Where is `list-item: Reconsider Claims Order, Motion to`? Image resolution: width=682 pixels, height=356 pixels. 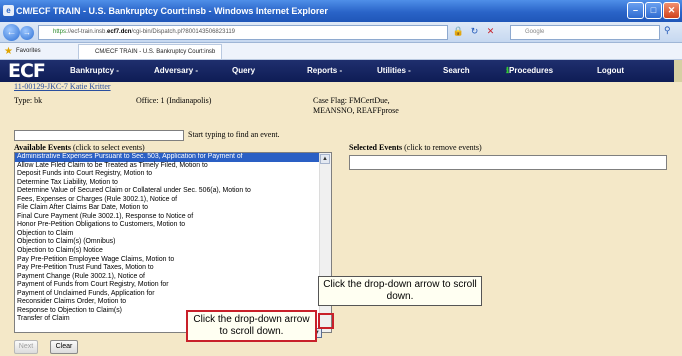
list-item: Reconsider Claims Order, Motion to is located at coordinates (173, 302).